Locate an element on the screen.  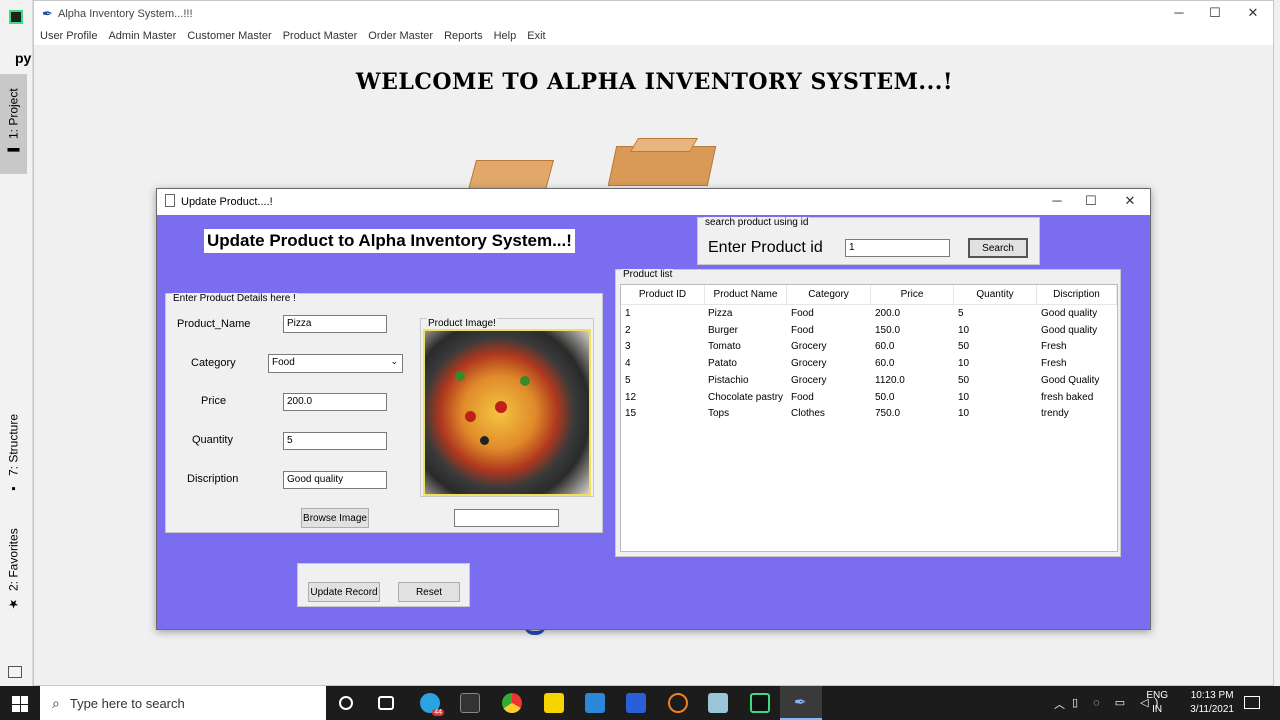
minimize-icon: ─ is located at coordinates (1179, 14).